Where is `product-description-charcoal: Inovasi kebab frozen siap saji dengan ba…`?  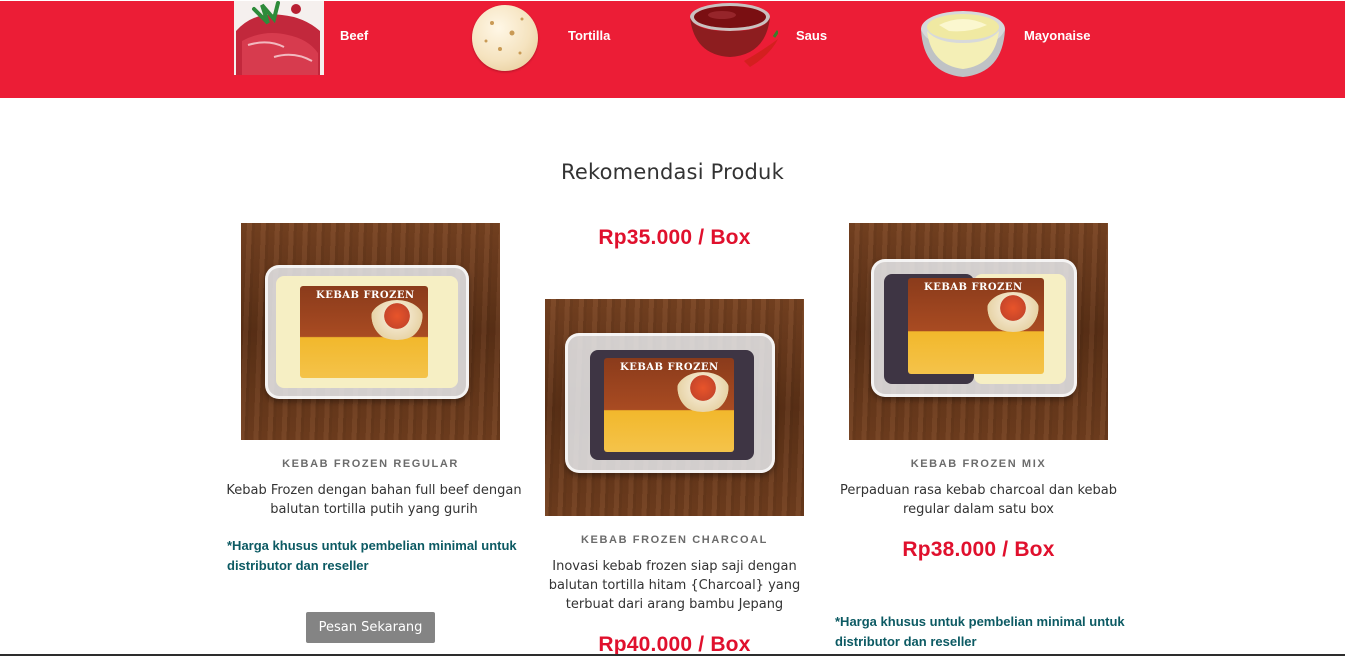
product-description-charcoal: Inovasi kebab frozen siap saji dengan ba… is located at coordinates (674, 585).